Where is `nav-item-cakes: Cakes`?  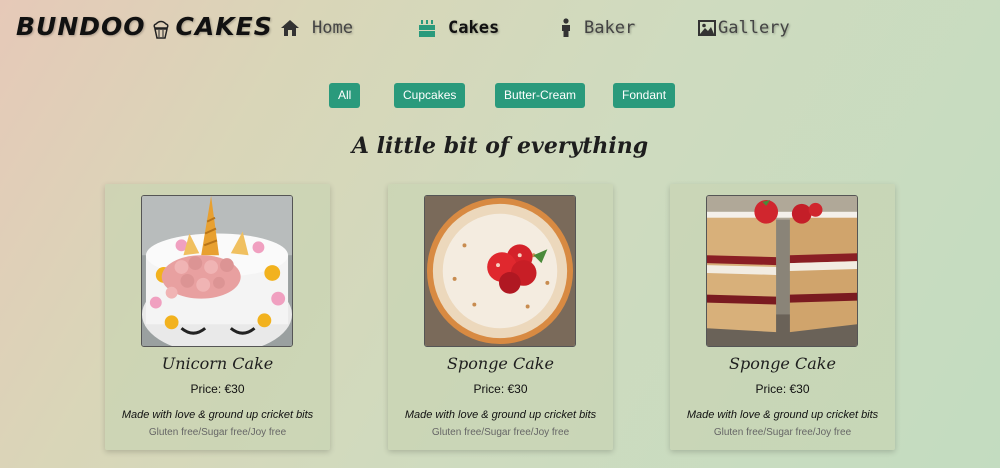
nav-item-cakes: Cakes is located at coordinates (458, 28).